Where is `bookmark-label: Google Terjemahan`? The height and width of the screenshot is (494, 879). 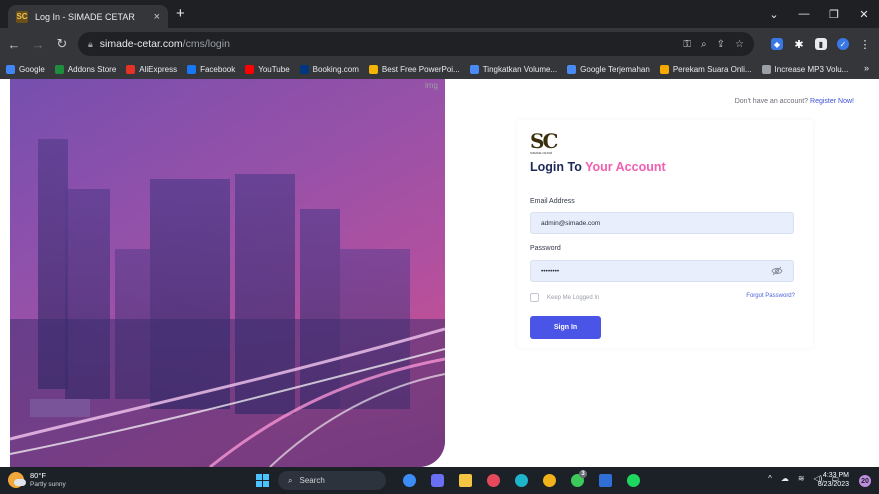 bookmark-label: Google Terjemahan is located at coordinates (615, 69).